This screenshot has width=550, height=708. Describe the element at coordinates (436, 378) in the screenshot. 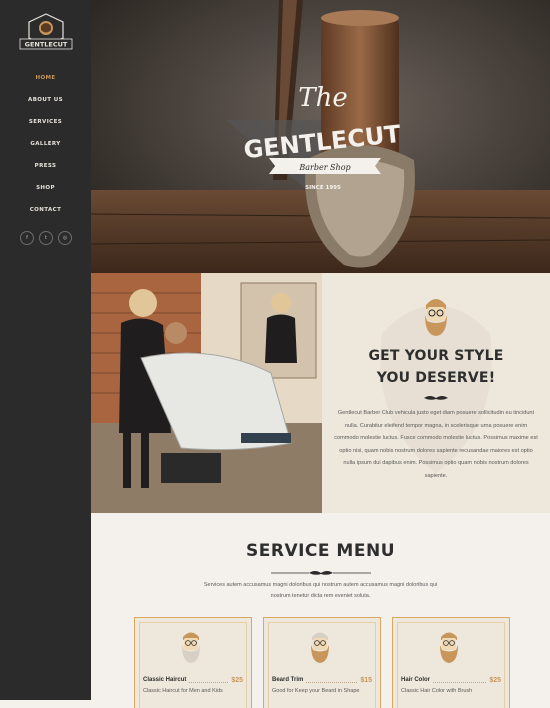

I see `about-heading-line-2: YOU DESERVE!` at that location.